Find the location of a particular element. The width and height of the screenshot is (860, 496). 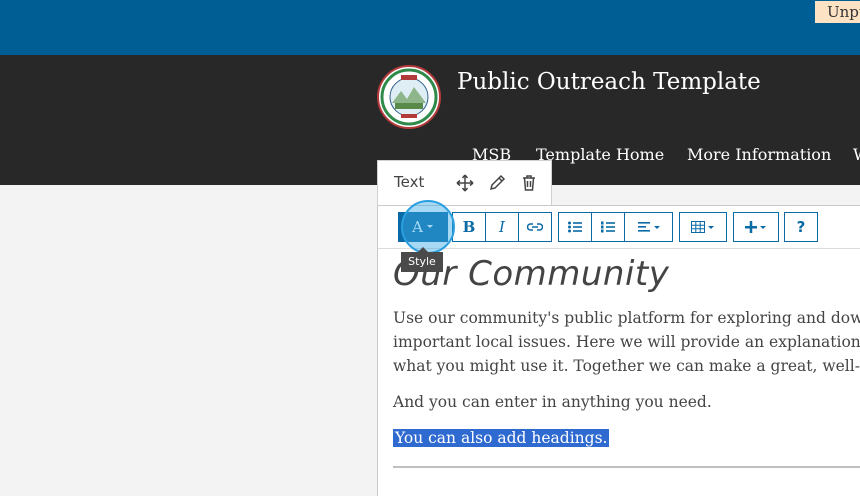

seal-icon is located at coordinates (409, 97).